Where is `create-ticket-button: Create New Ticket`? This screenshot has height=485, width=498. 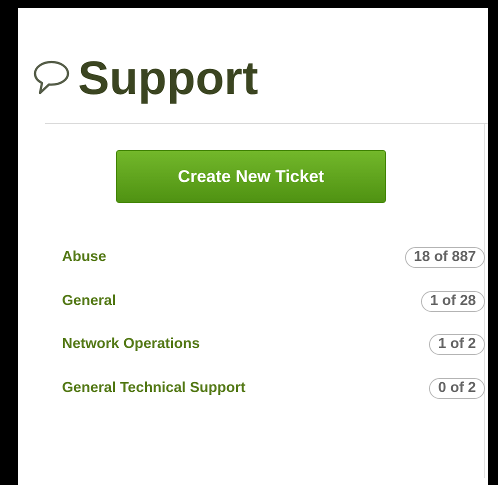
create-ticket-button: Create New Ticket is located at coordinates (251, 176).